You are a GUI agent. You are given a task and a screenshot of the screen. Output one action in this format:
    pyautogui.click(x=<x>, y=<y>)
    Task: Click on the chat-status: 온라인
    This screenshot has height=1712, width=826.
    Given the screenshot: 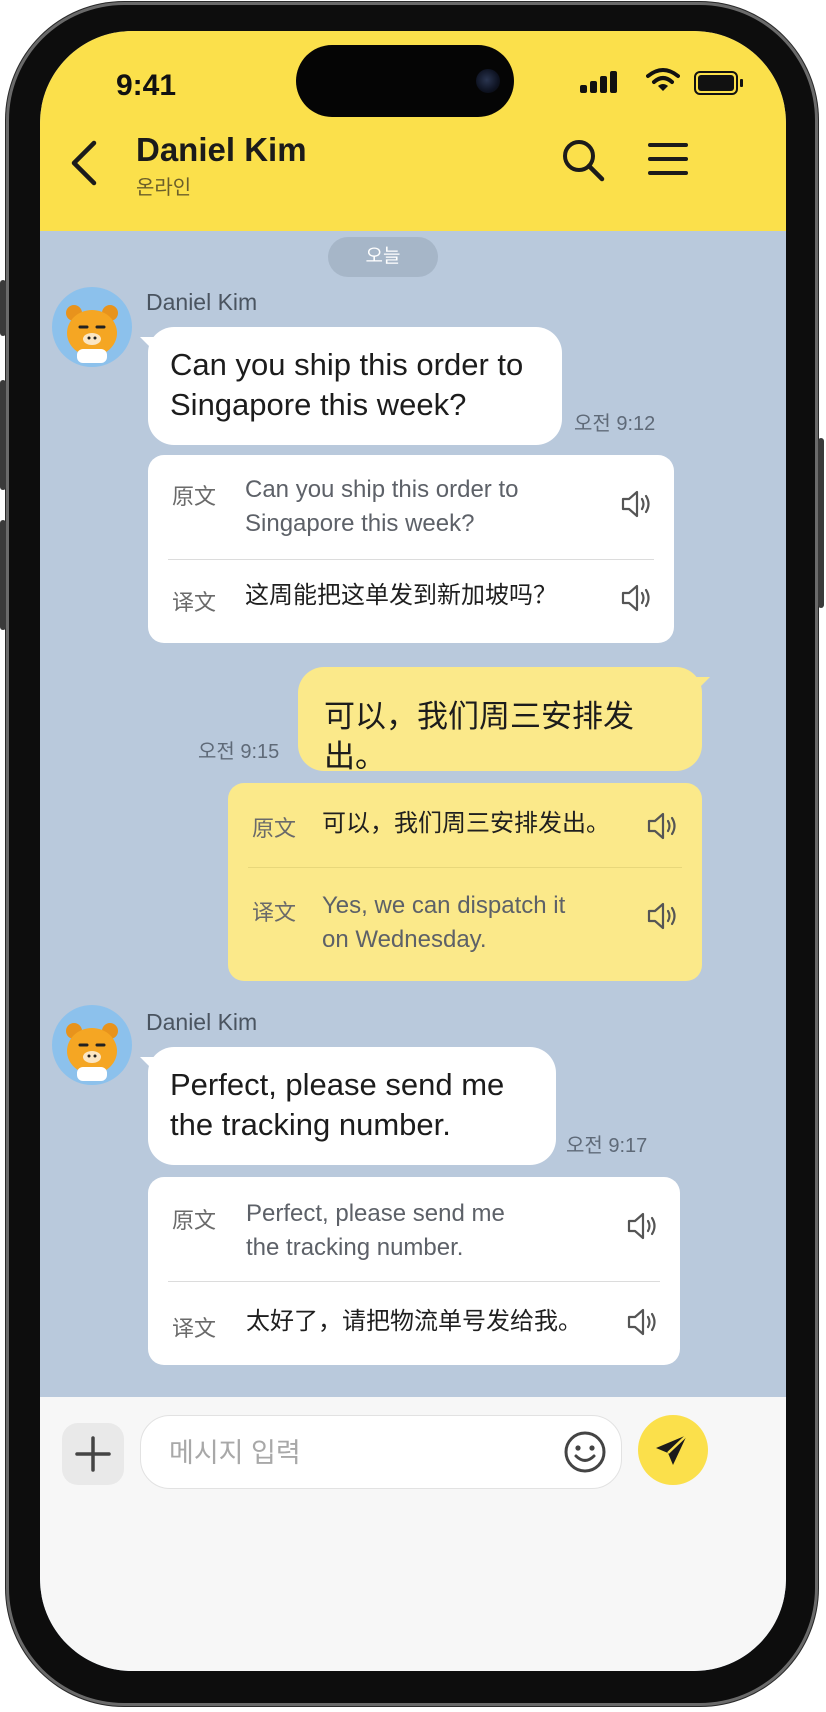 What is the action you would take?
    pyautogui.click(x=164, y=188)
    